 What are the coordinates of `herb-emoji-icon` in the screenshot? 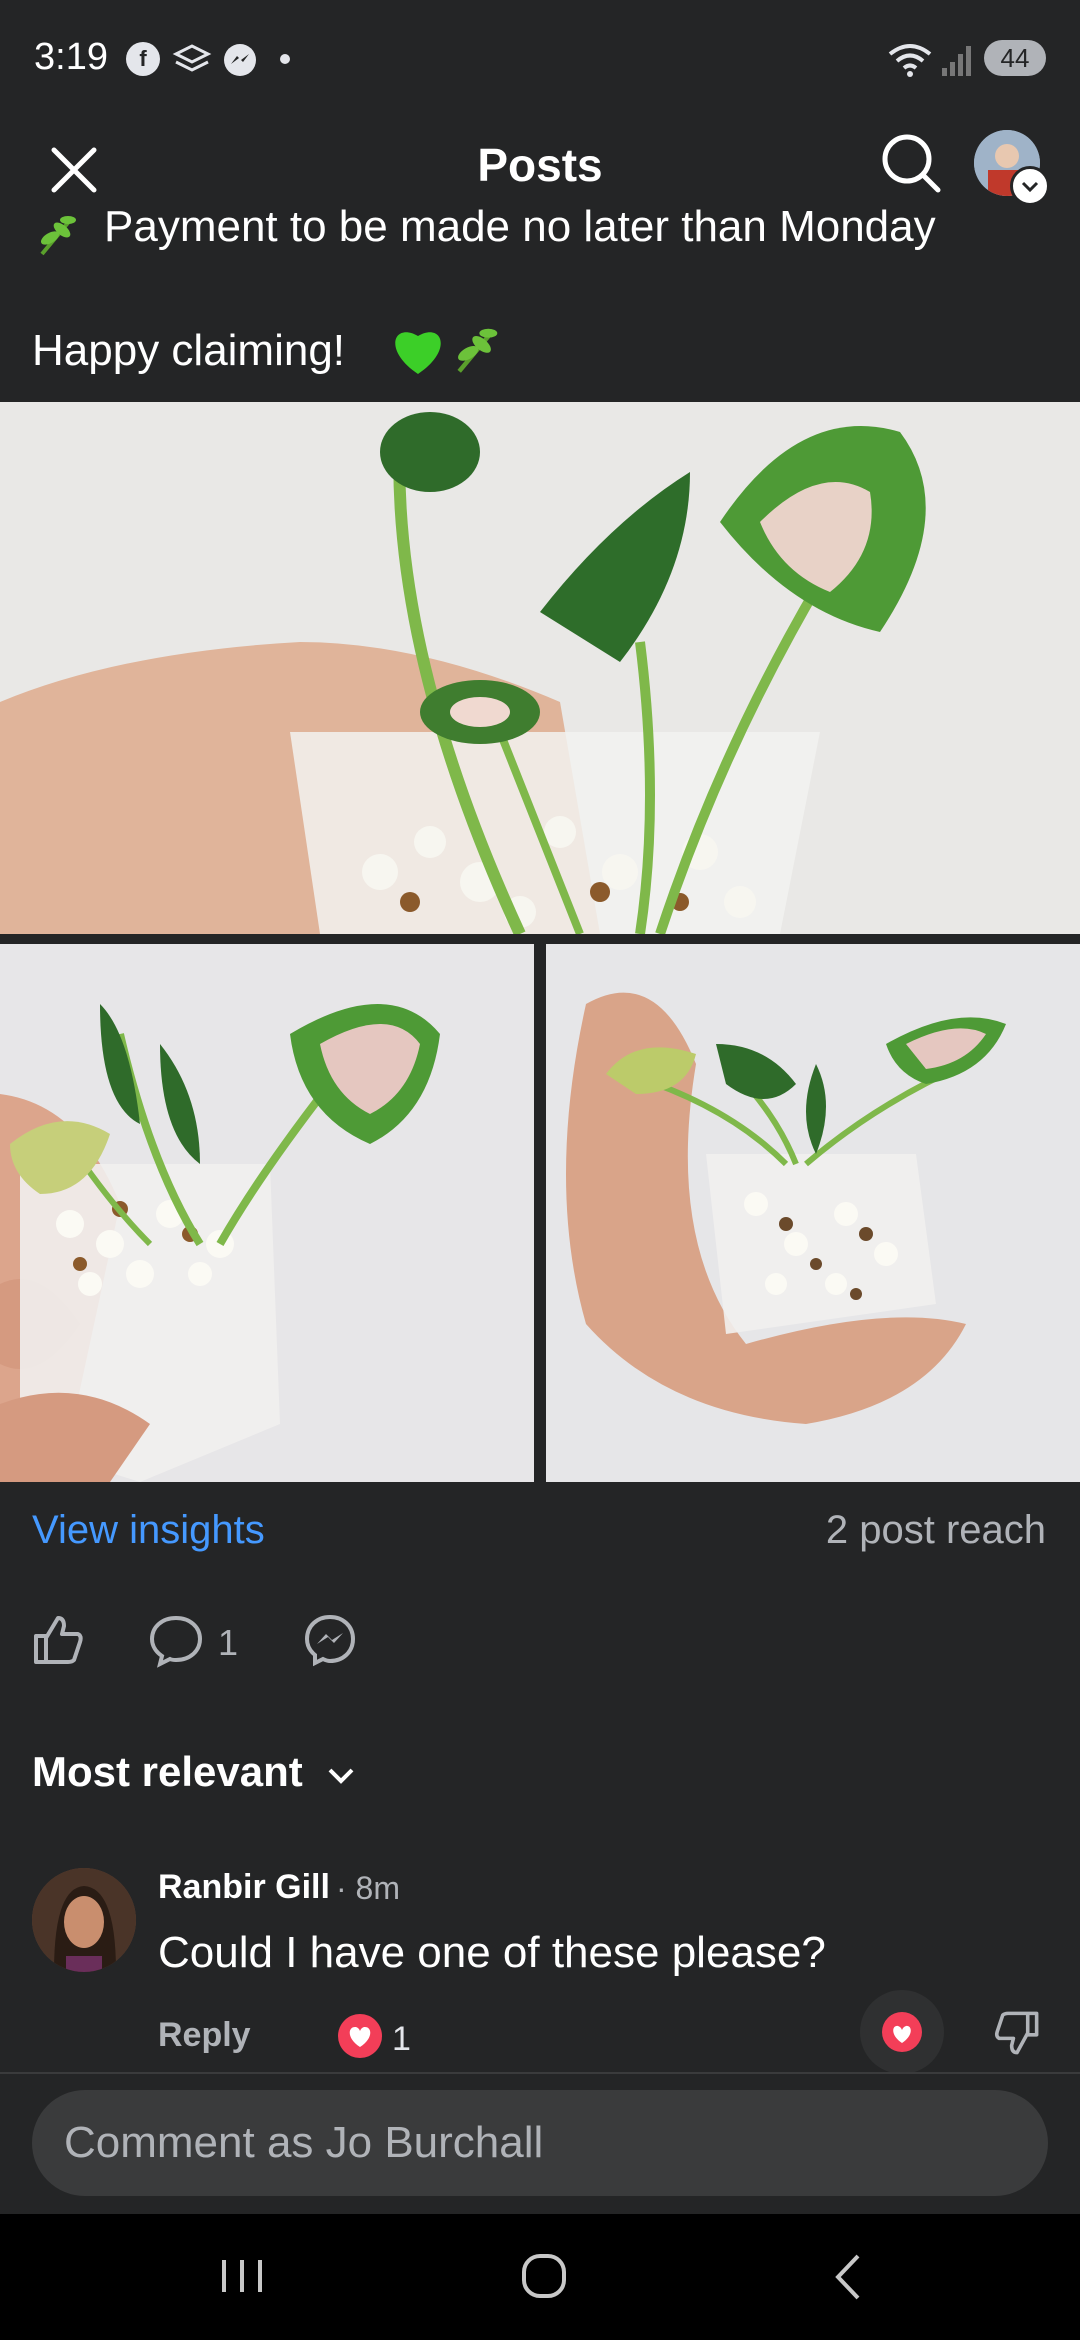 It's located at (57, 237).